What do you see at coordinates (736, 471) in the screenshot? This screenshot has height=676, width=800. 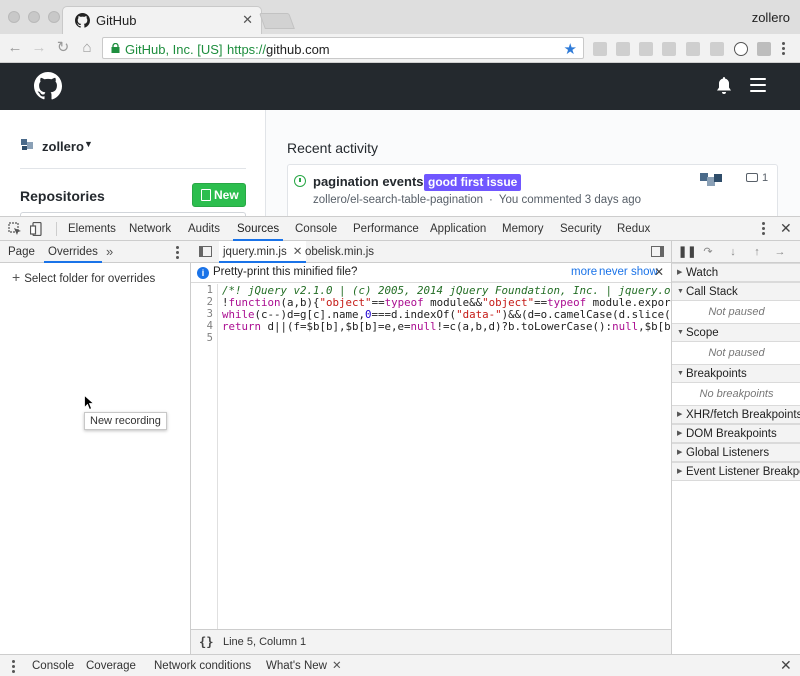 I see `event-listener-breakpoints-pane-header: ▶Event Listener Breakpoints` at bounding box center [736, 471].